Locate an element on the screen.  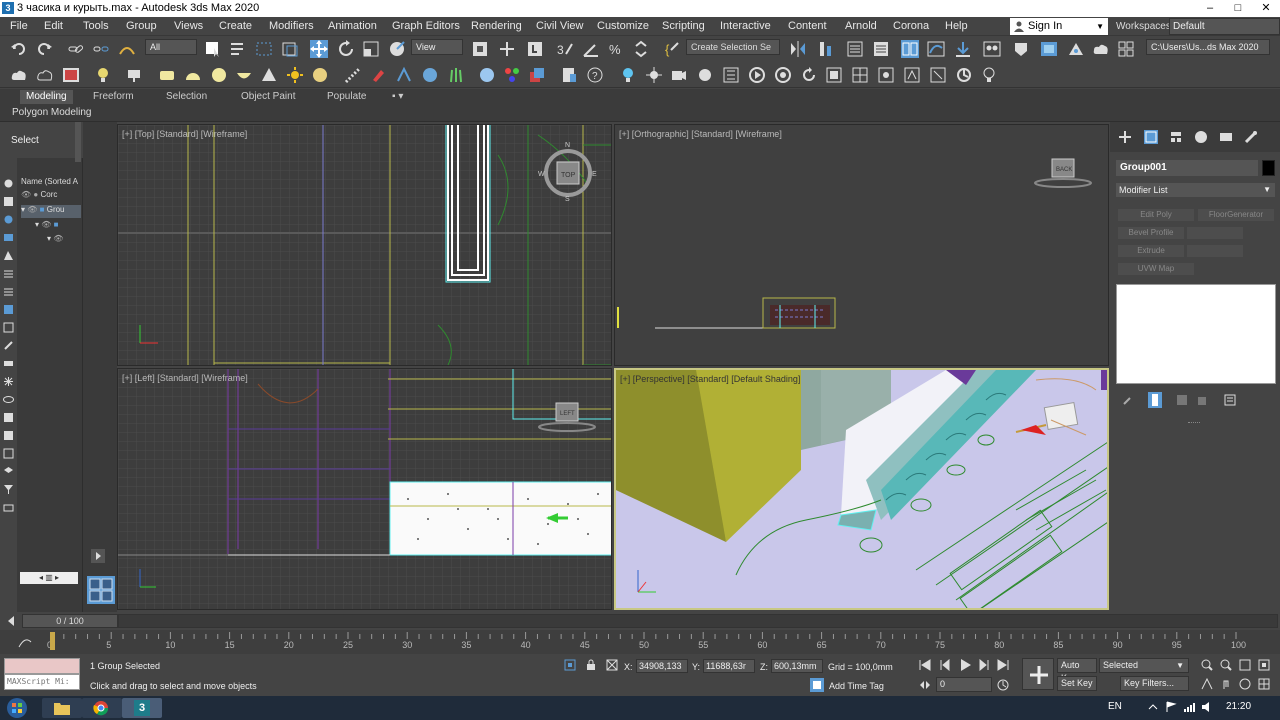
clock: 21:20 is located at coordinates (1238, 706).